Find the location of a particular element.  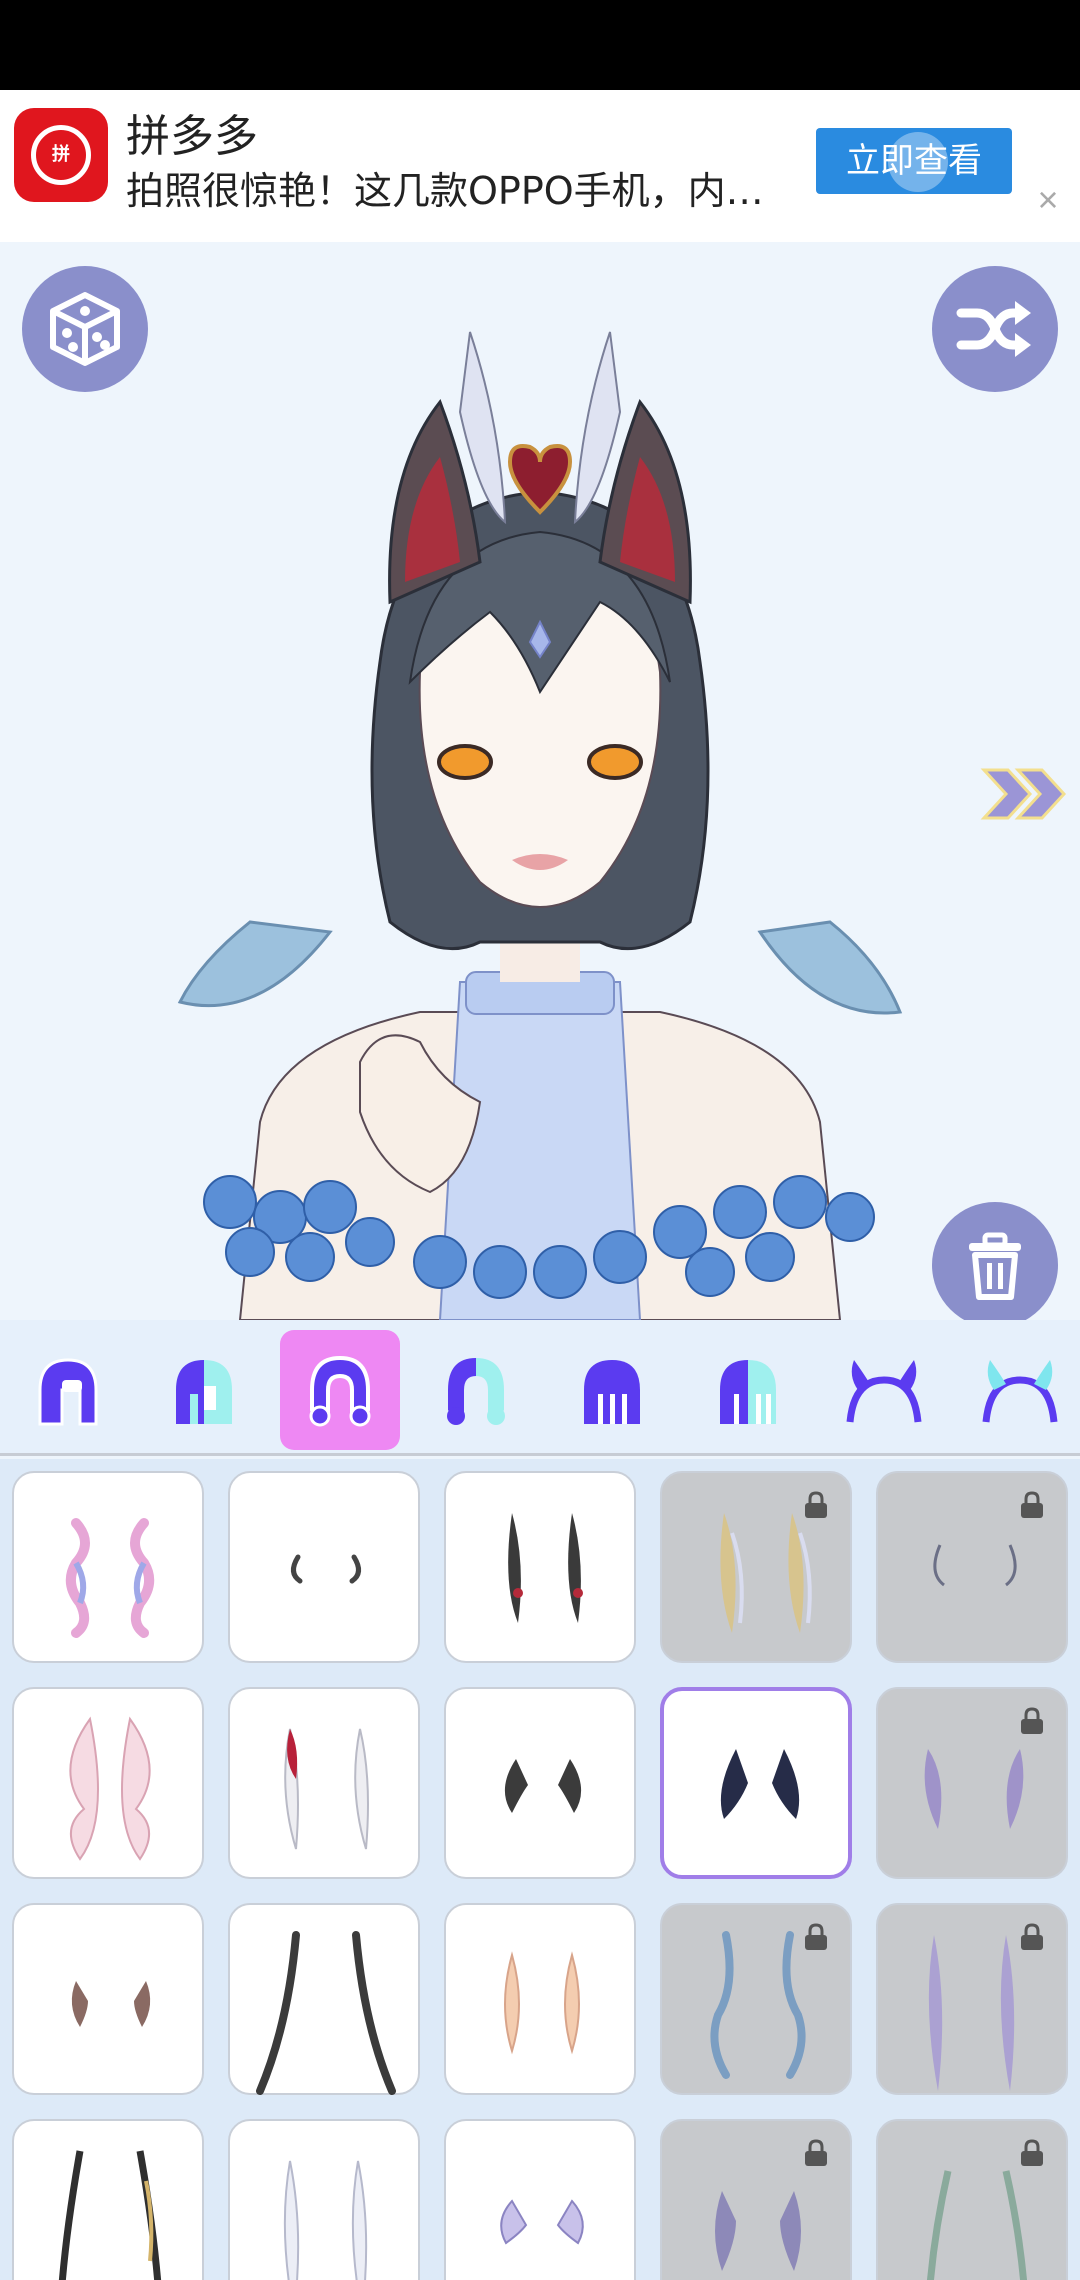

tab-hair-back-two-tone is located at coordinates (476, 1390).